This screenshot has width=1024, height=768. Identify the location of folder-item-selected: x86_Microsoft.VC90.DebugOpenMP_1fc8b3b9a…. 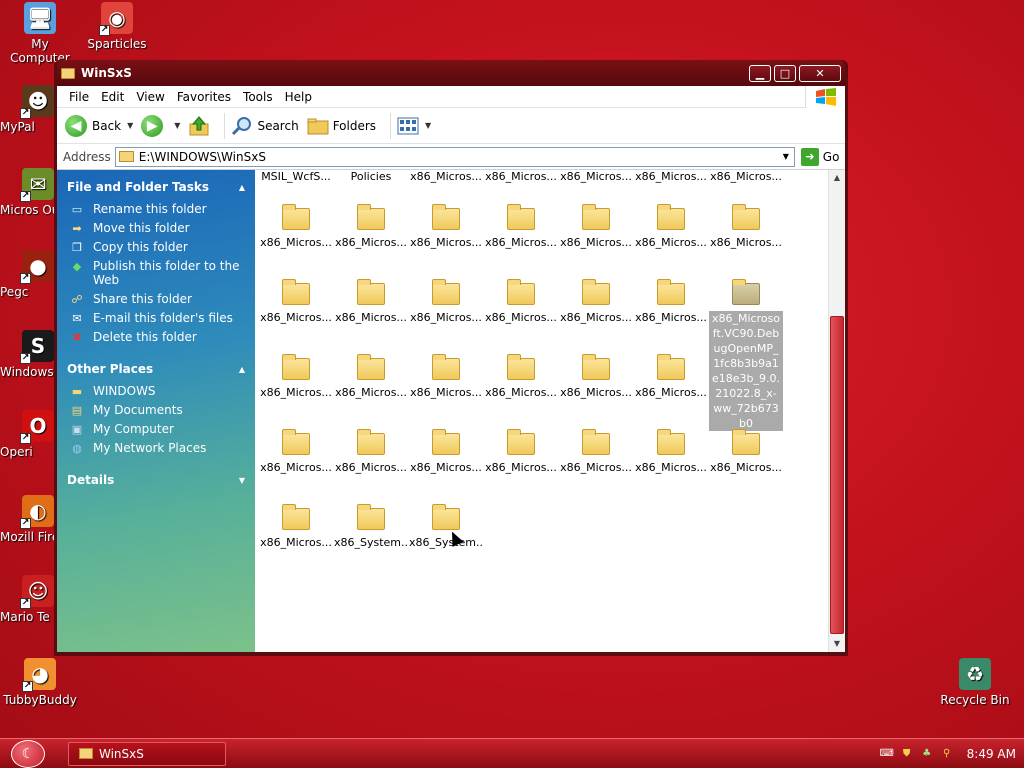
(746, 355).